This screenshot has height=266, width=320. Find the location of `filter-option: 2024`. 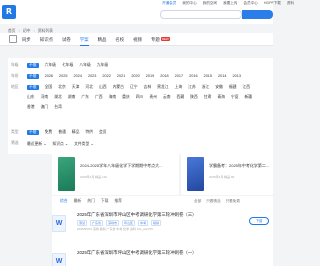

filter-option: 2024 is located at coordinates (78, 76).